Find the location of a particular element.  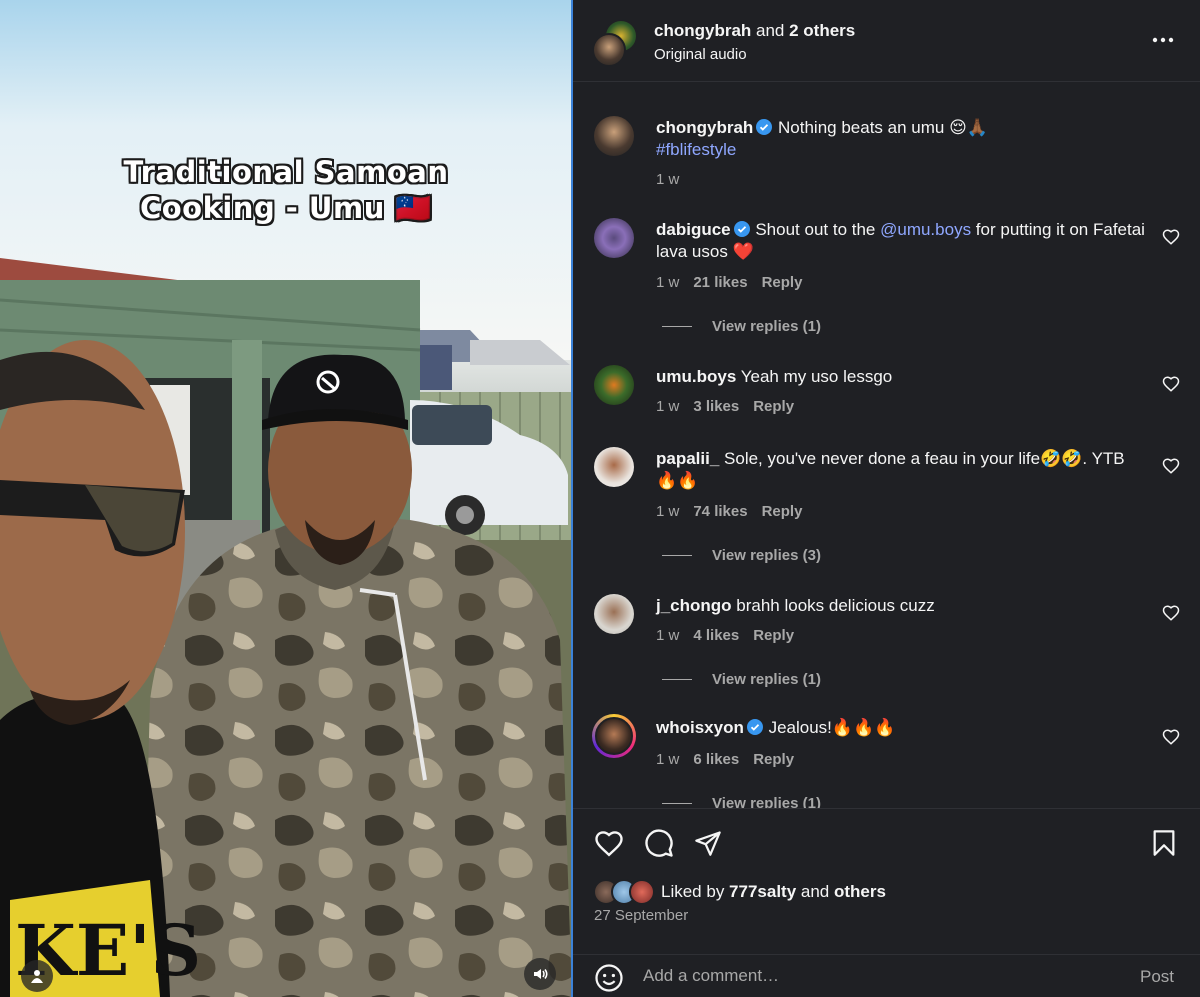

liked-connector: and is located at coordinates (815, 891).